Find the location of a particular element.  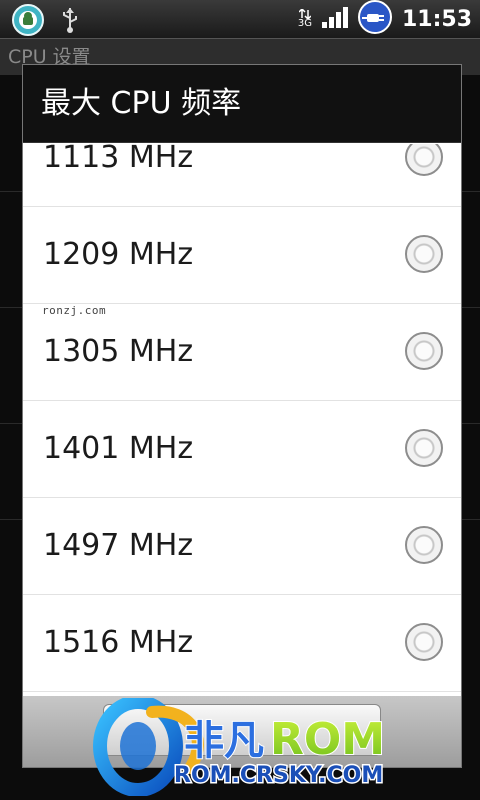

status-clock: 11:53 is located at coordinates (436, 19).